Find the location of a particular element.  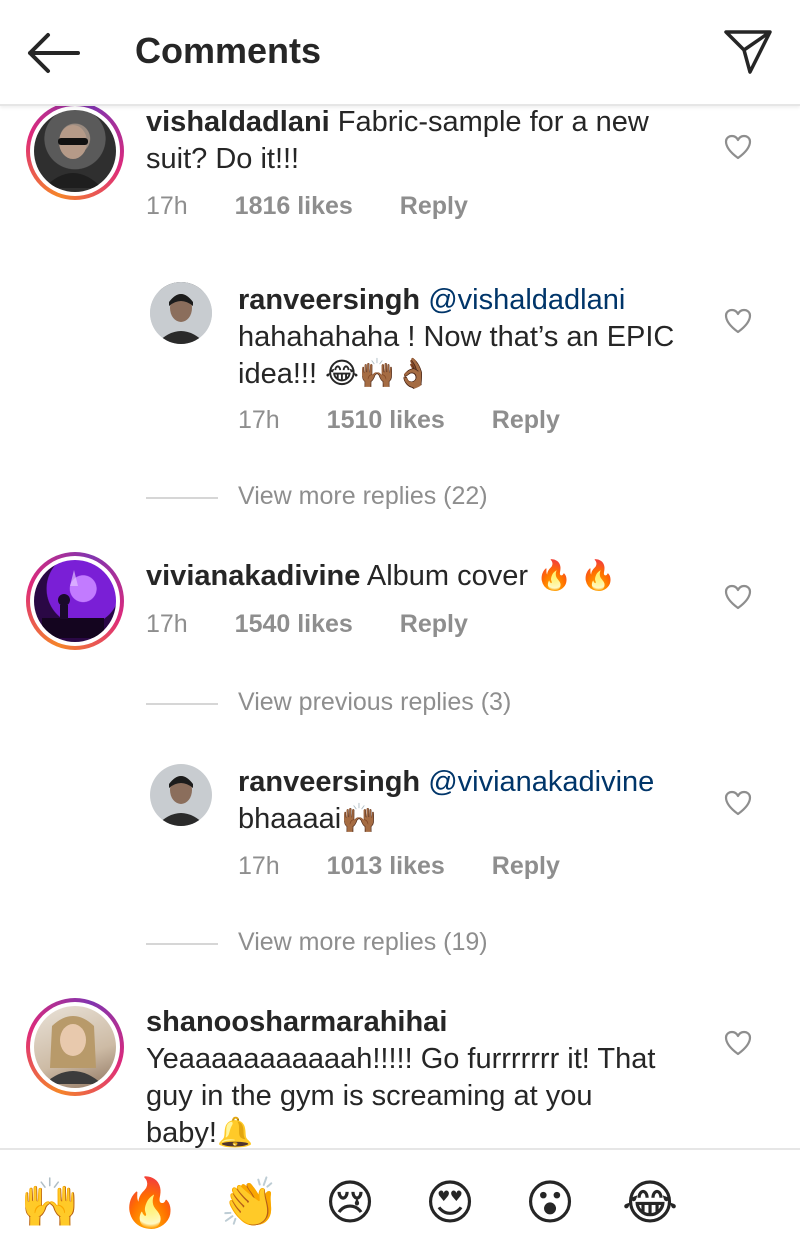

mention-link: @vishaldadlani is located at coordinates (526, 300).